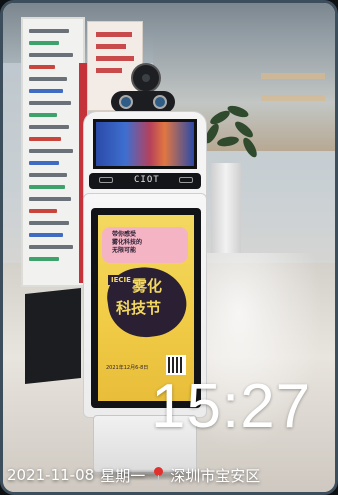  What do you see at coordinates (53, 336) in the screenshot?
I see `floor-sign` at bounding box center [53, 336].